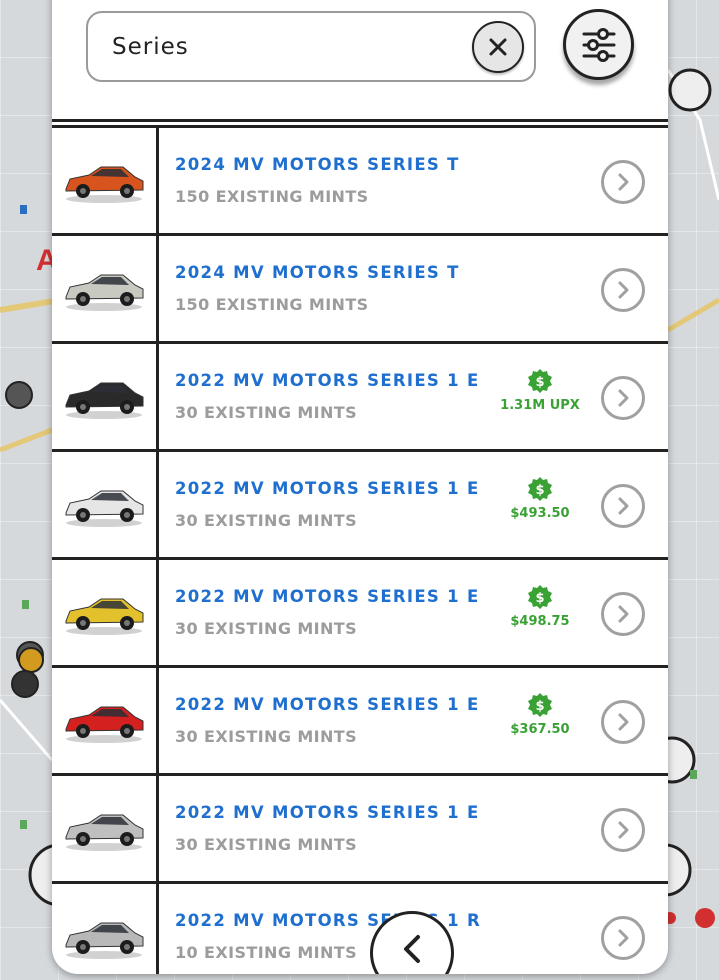 The height and width of the screenshot is (980, 719). I want to click on filter-button, so click(598, 44).